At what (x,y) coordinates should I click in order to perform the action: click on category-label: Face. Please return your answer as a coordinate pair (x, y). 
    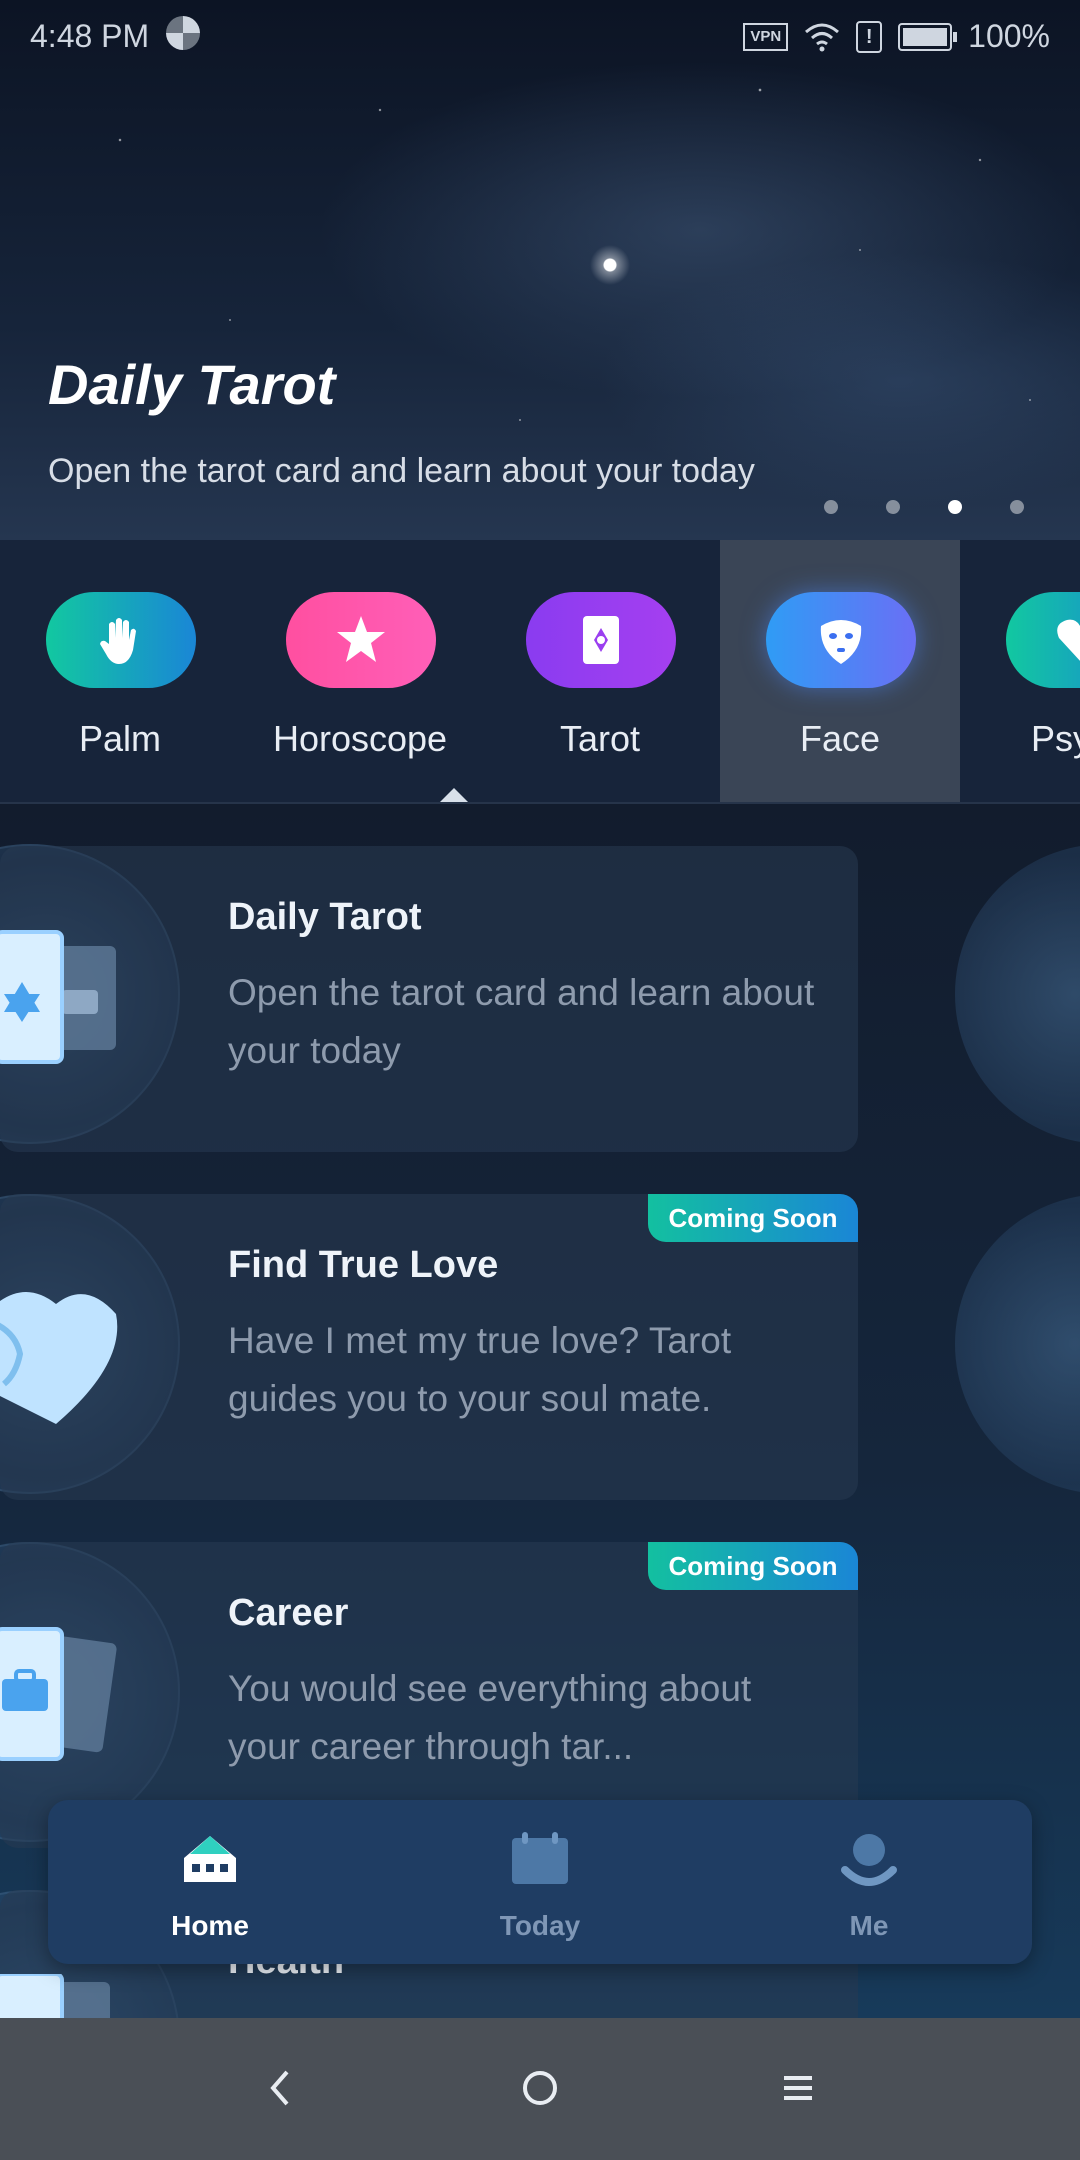
    Looking at the image, I should click on (840, 738).